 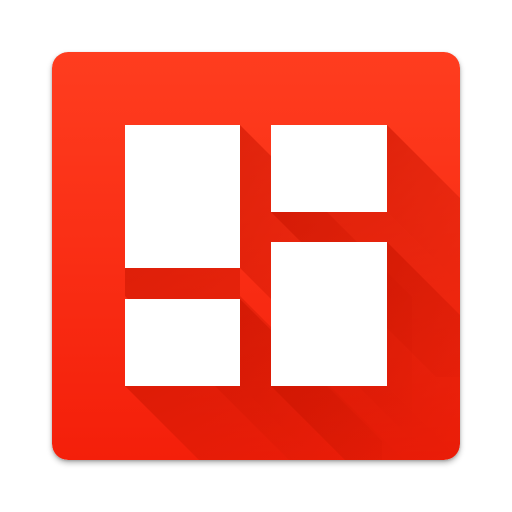 What do you see at coordinates (329, 314) in the screenshot?
I see `tile-bottom-right` at bounding box center [329, 314].